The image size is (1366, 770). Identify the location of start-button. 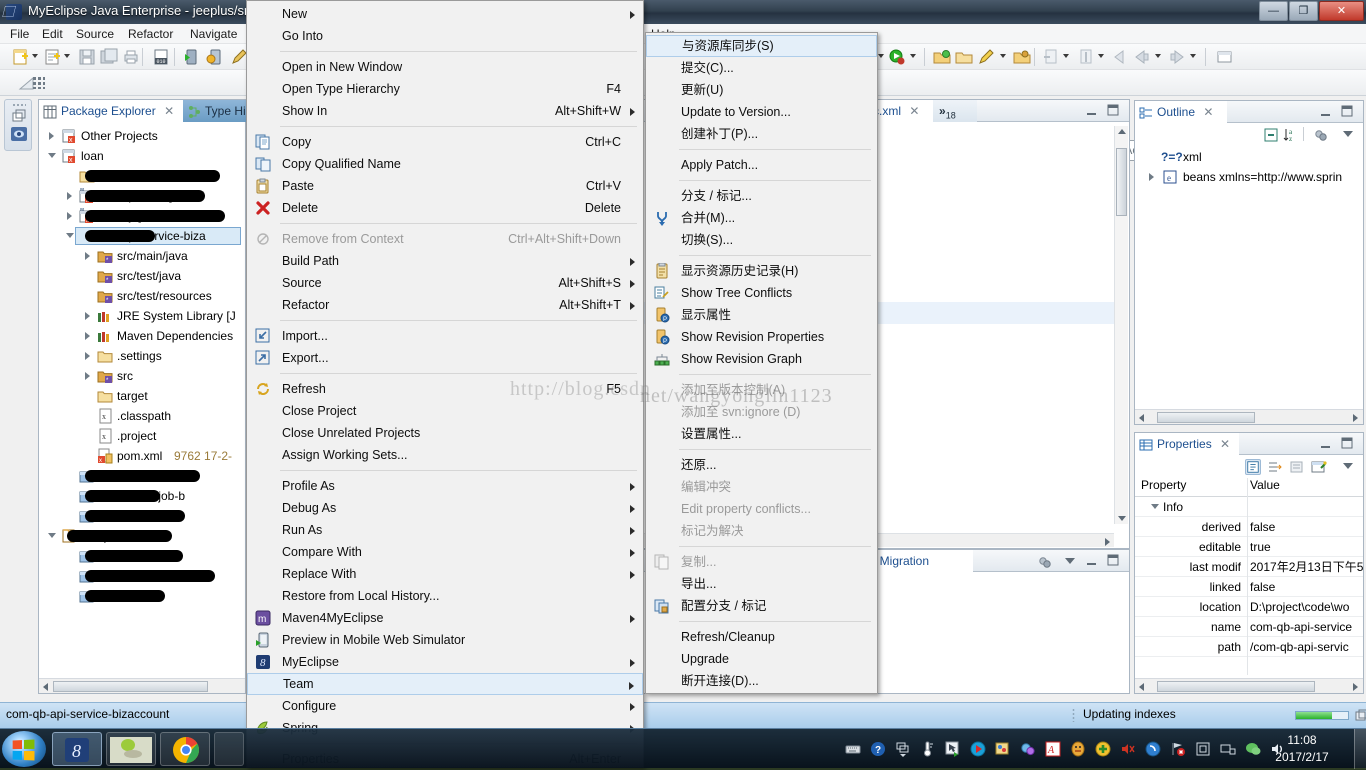
(24, 749).